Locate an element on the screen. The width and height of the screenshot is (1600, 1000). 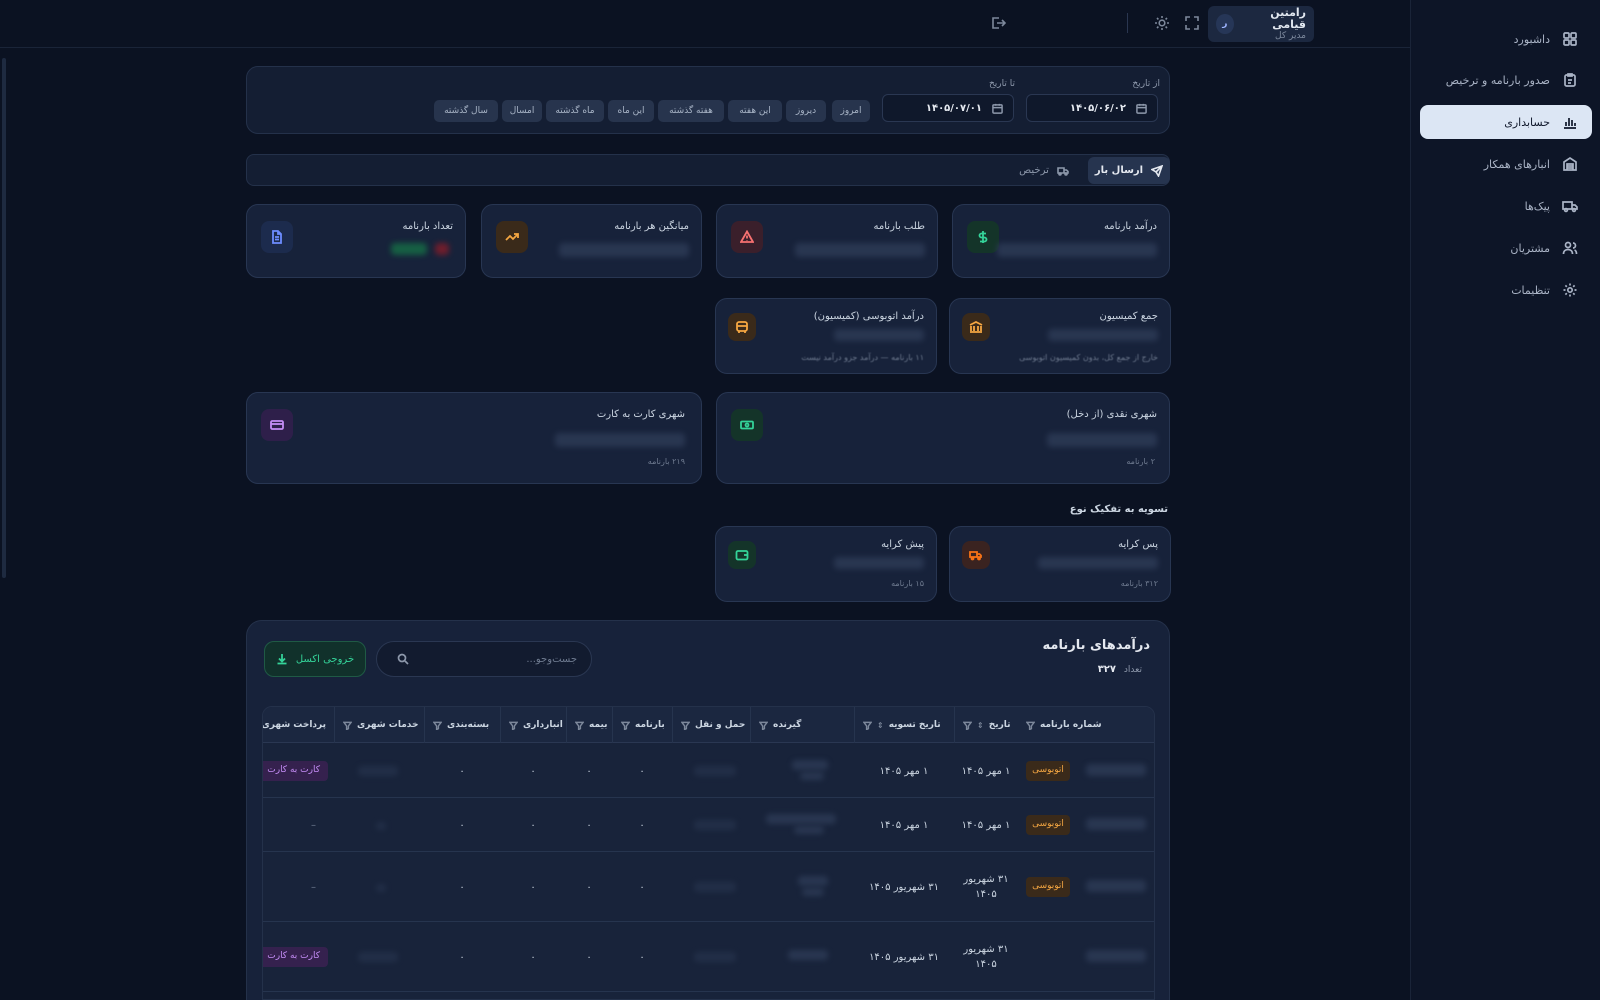
sidebar-item-waybill: صدور بارنامه و ترخیص is located at coordinates (1506, 80).